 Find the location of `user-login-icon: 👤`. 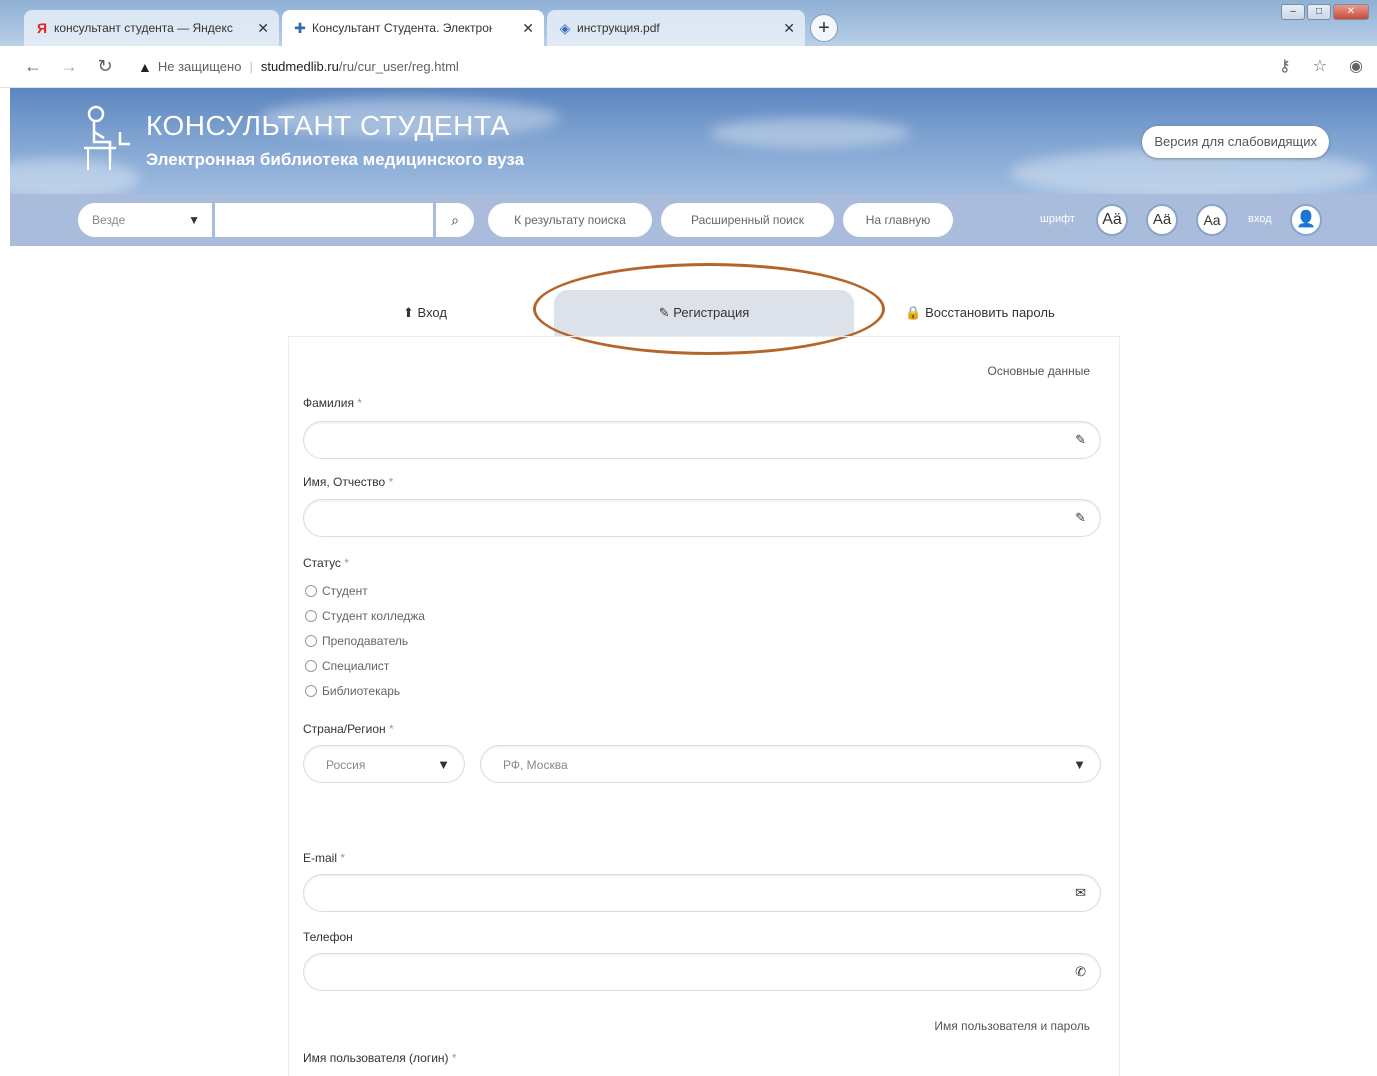

user-login-icon: 👤 is located at coordinates (1306, 220).